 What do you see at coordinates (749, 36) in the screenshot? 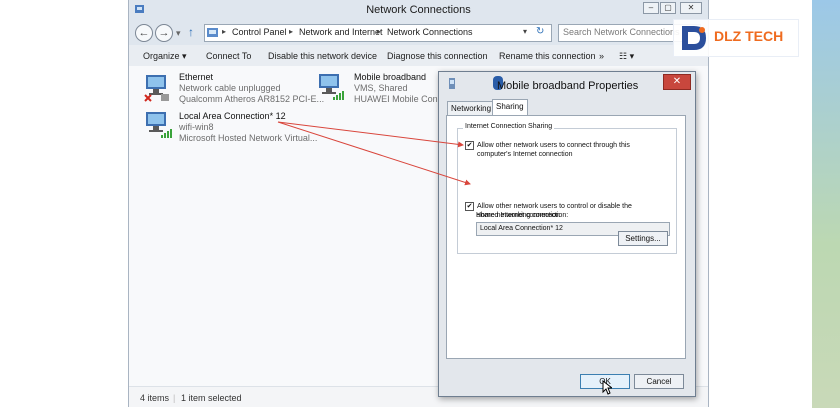
I see `brand-name: DLZ TECH` at bounding box center [749, 36].